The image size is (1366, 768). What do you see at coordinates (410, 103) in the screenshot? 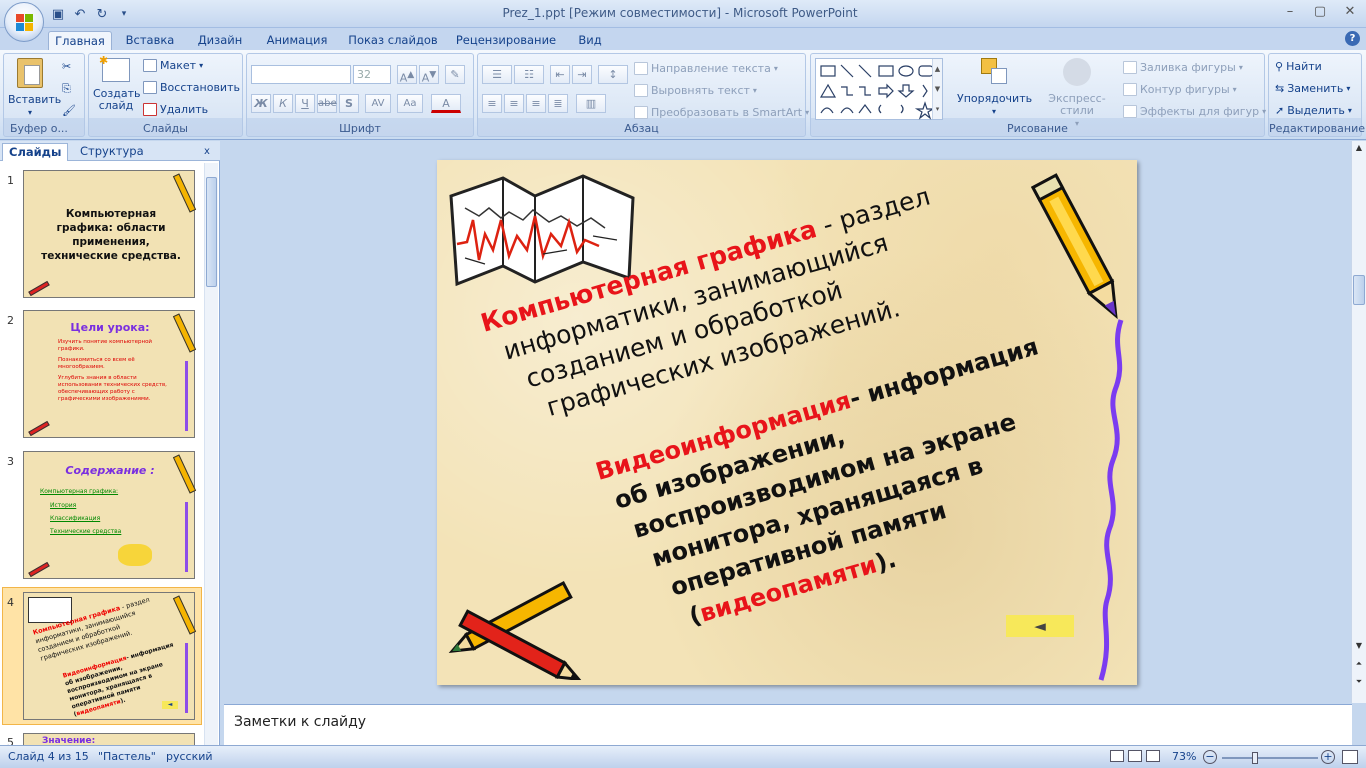
I see `change-case-button: Aa` at bounding box center [410, 103].